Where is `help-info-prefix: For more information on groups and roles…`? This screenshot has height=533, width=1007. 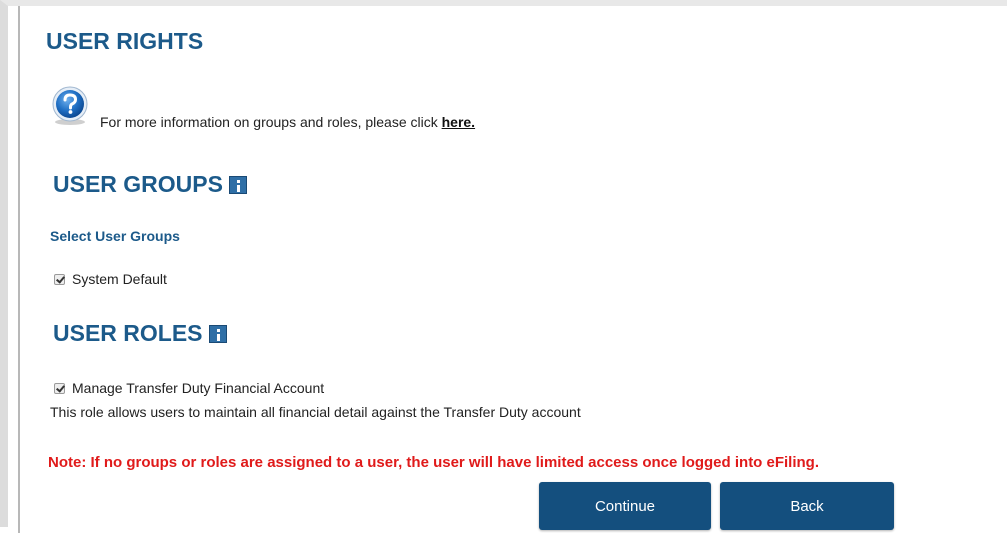
help-info-prefix: For more information on groups and roles… is located at coordinates (271, 122).